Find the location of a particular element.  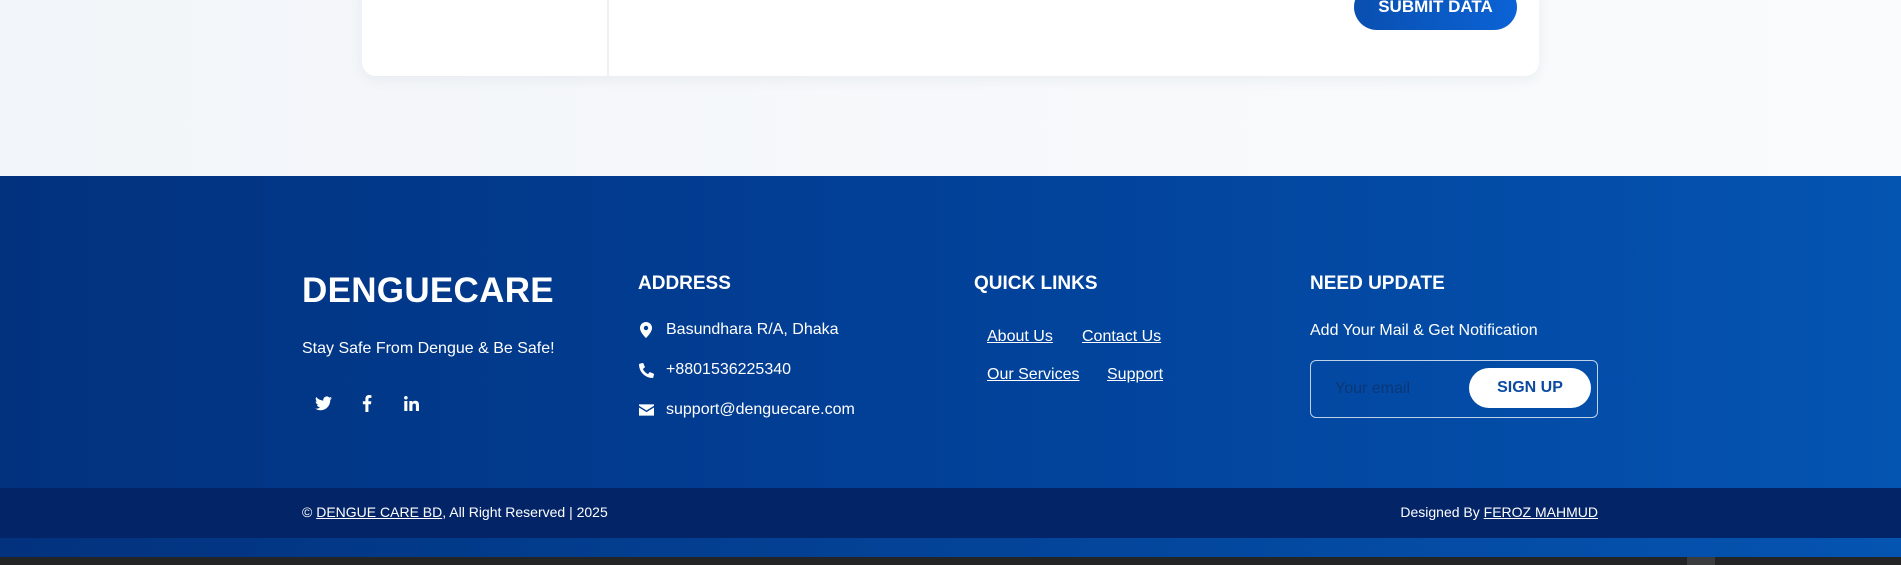

quick-links-title: QUICK LINKS is located at coordinates (1036, 283).